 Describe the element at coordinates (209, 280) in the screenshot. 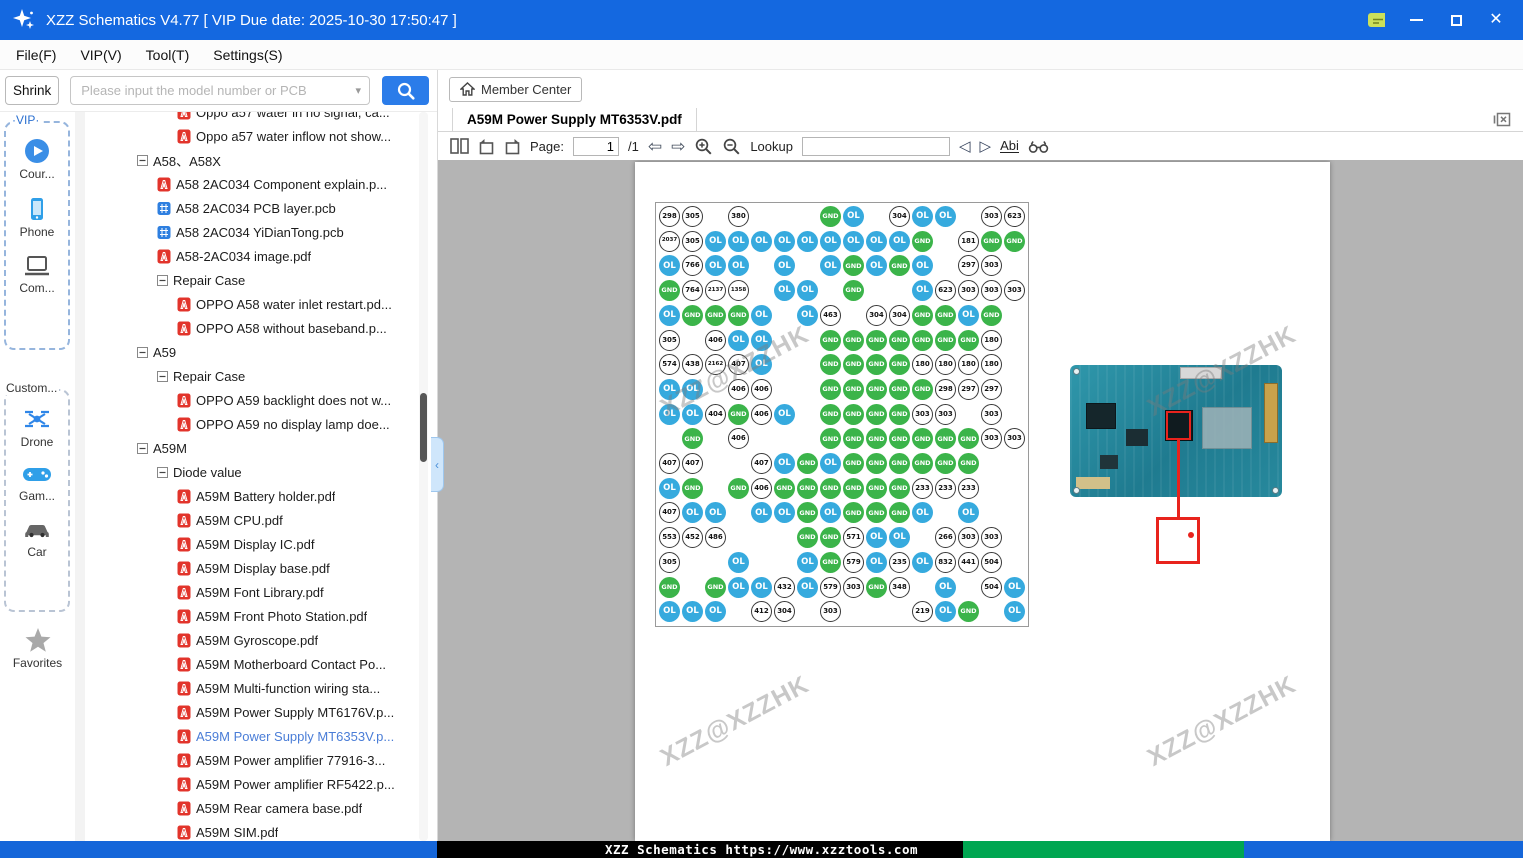

I see `tree-item-label: Repair Case` at that location.